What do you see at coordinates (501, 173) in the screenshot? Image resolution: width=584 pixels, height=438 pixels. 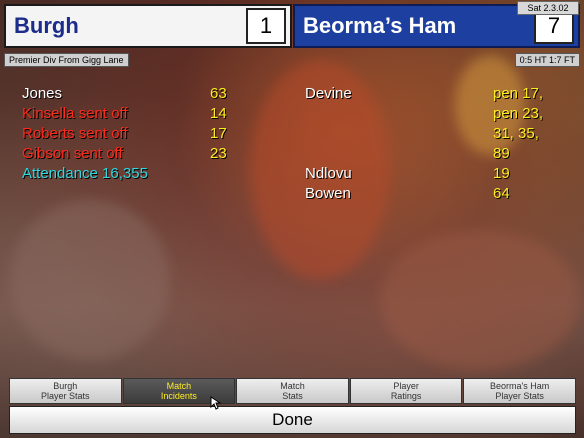 I see `away-incident-minutes: 19` at bounding box center [501, 173].